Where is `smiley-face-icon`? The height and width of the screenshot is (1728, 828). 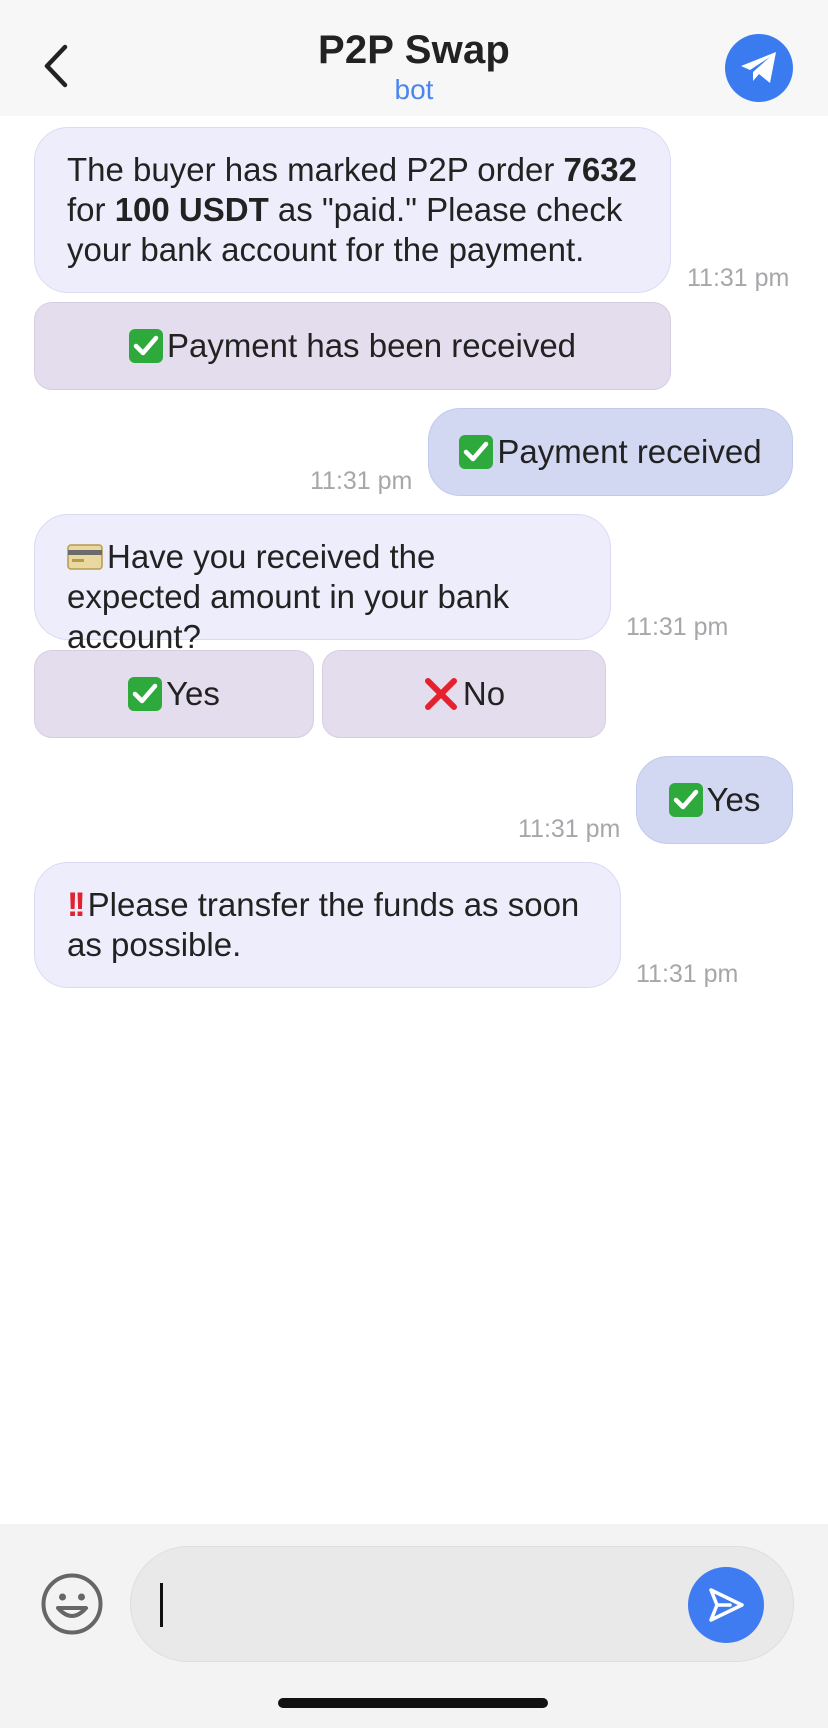 smiley-face-icon is located at coordinates (72, 1604).